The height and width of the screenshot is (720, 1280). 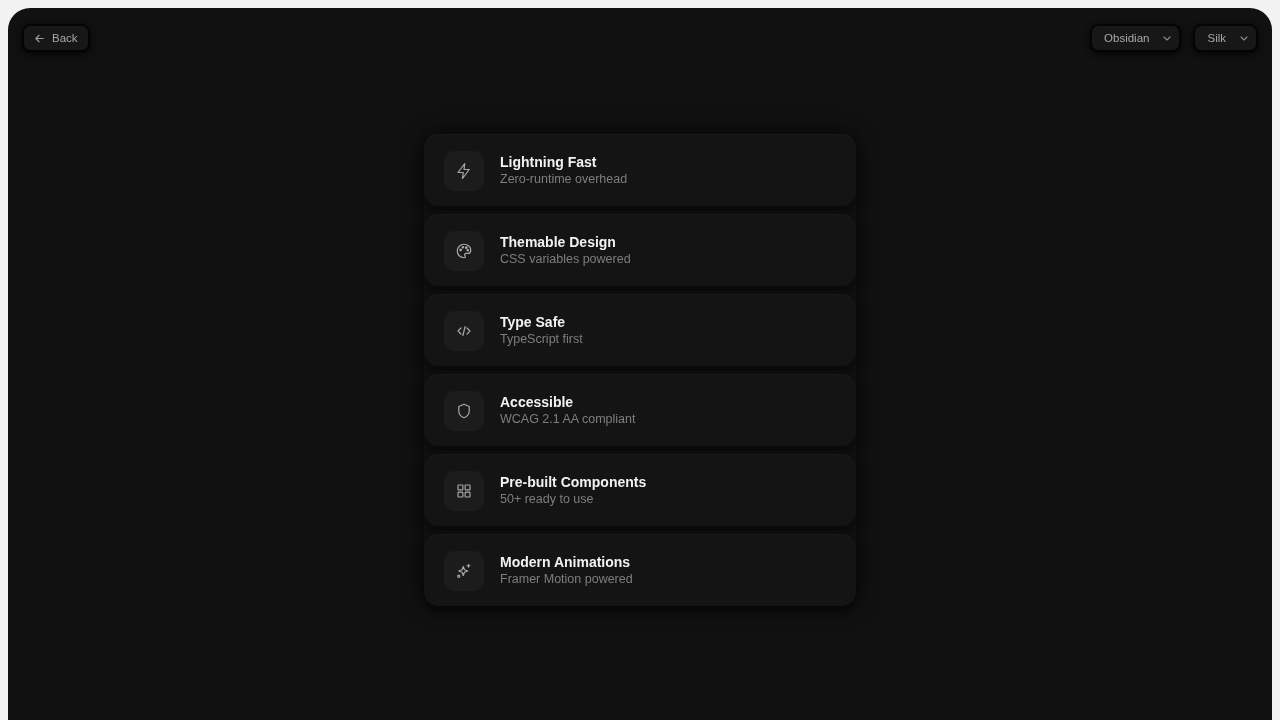 What do you see at coordinates (1225, 38) in the screenshot?
I see `theme-select: Silk` at bounding box center [1225, 38].